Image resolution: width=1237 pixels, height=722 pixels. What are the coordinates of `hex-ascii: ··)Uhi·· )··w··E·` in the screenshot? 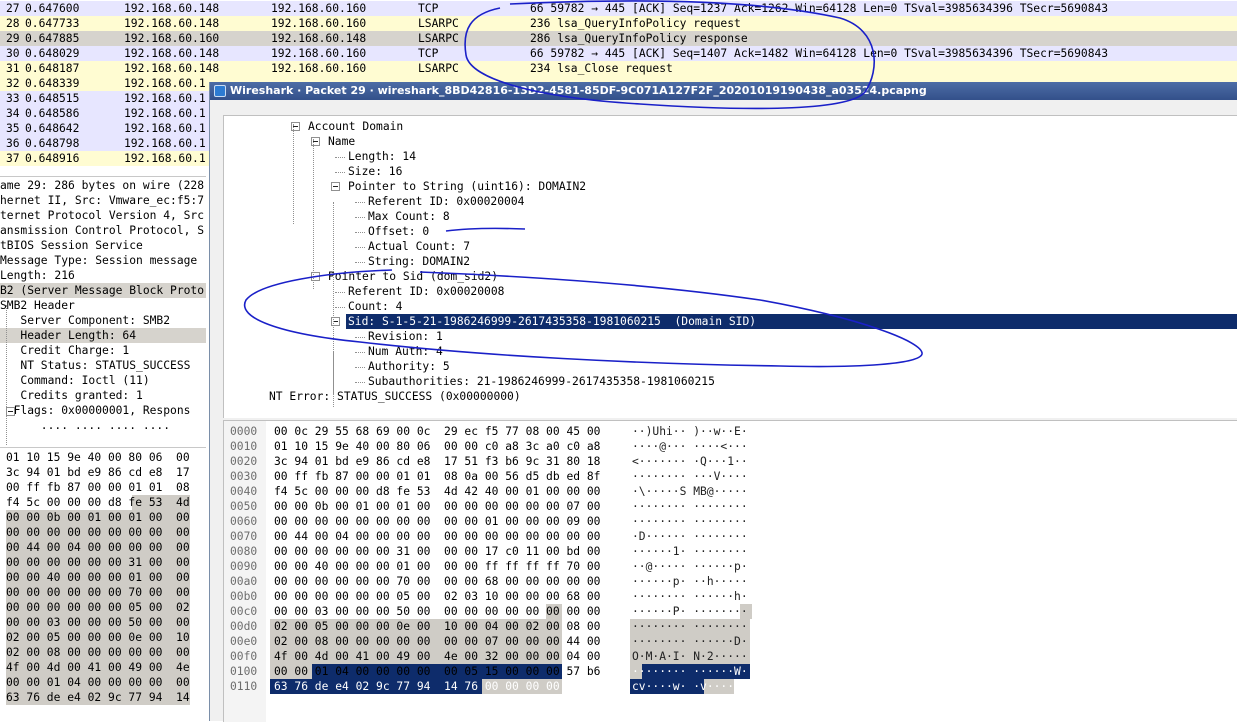 It's located at (690, 431).